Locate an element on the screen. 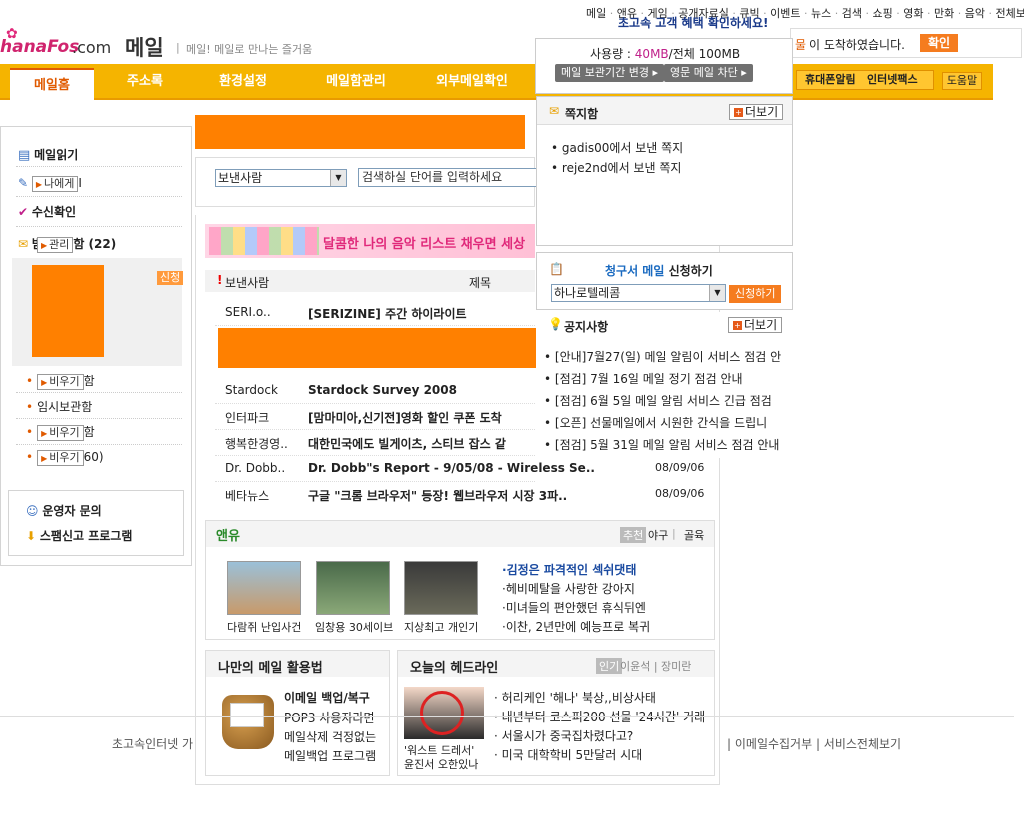  help-button: 도움말 is located at coordinates (962, 81).